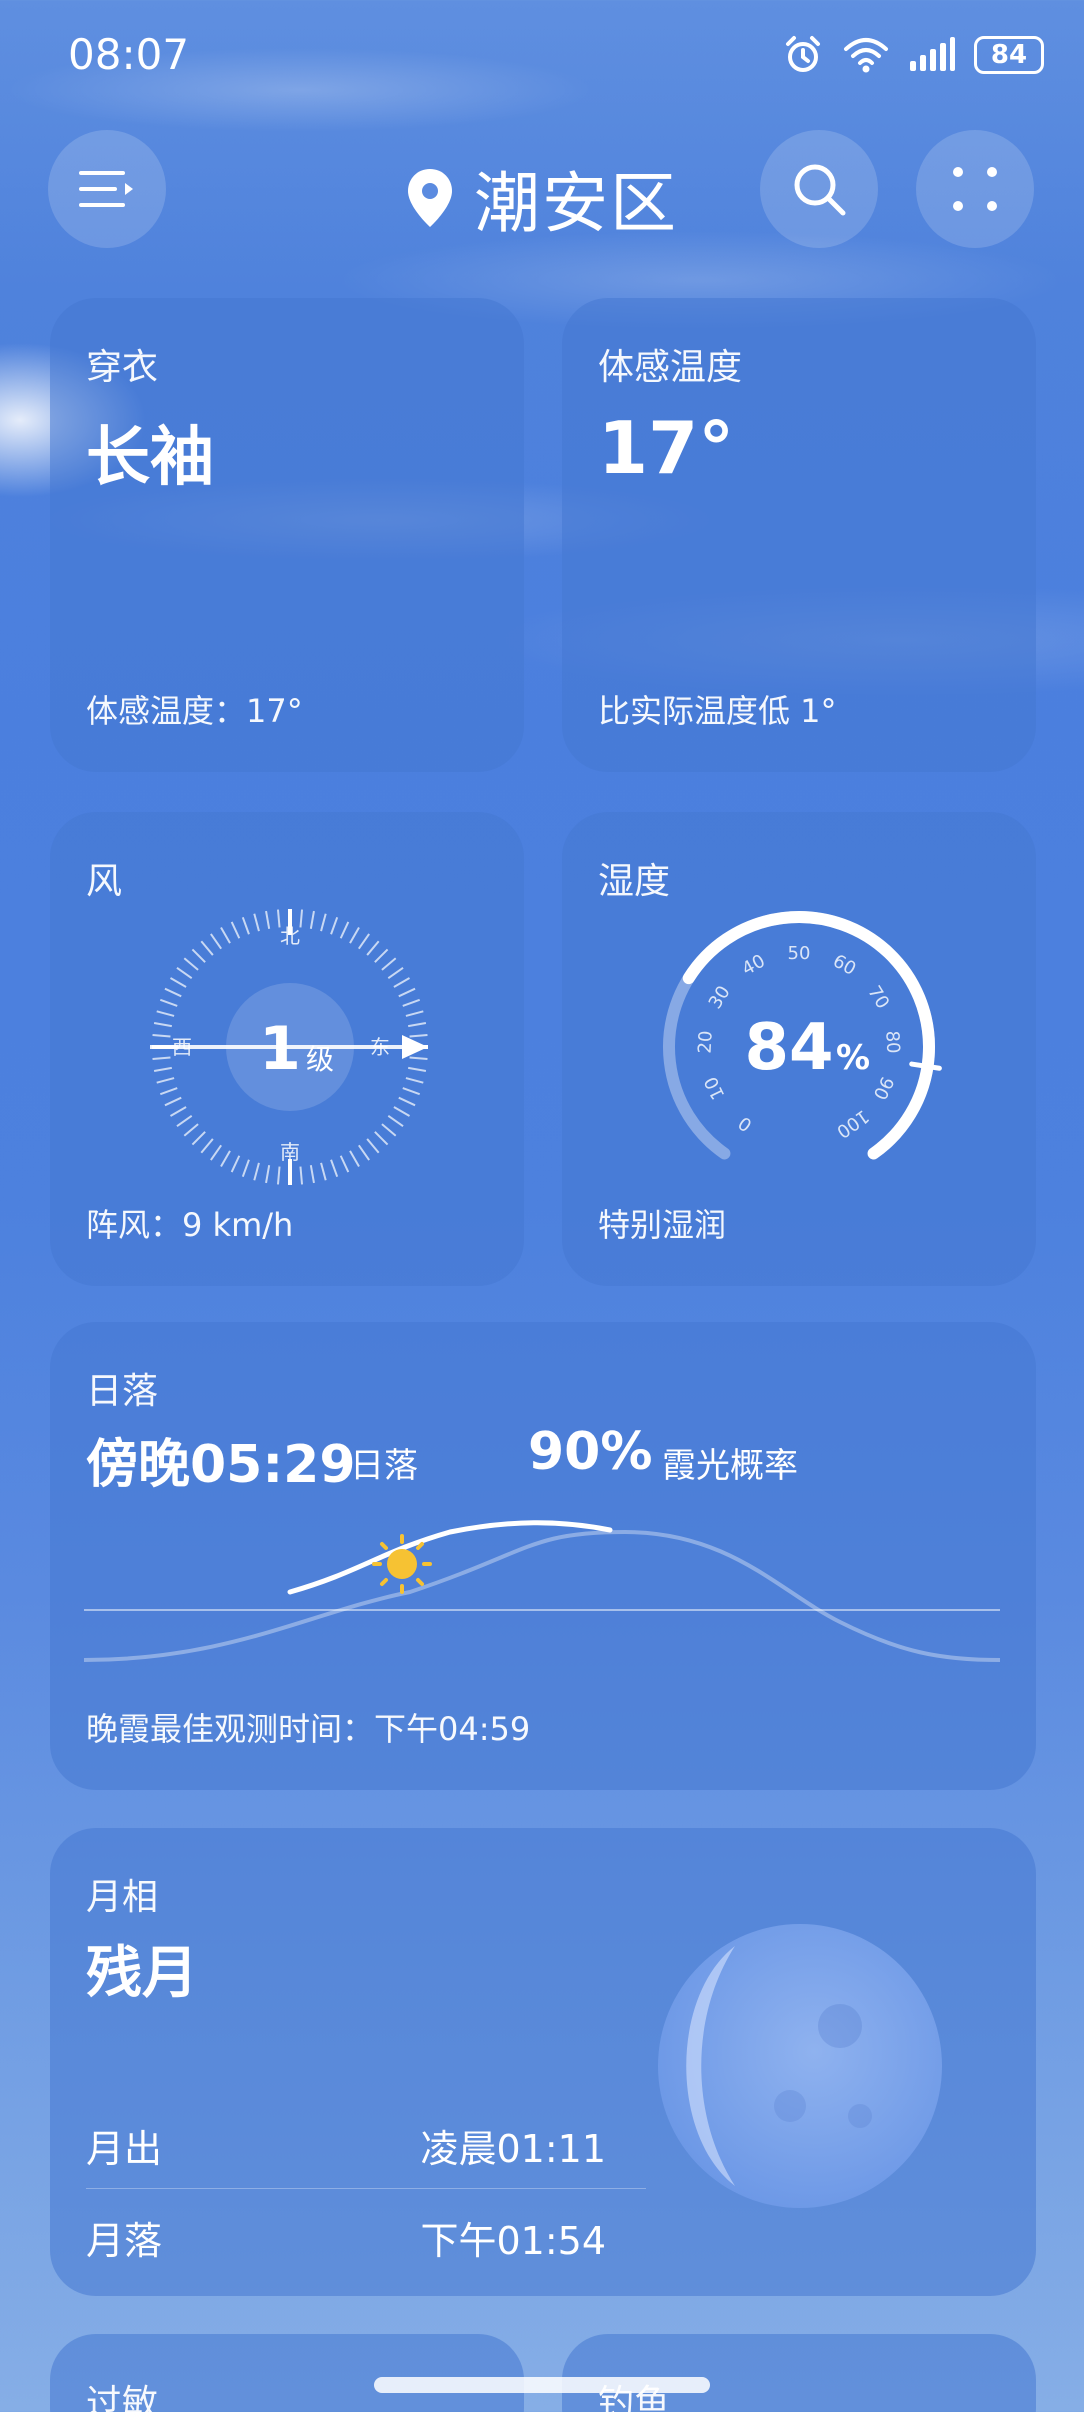  I want to click on gauge-scale-label: 80, so click(892, 1042).